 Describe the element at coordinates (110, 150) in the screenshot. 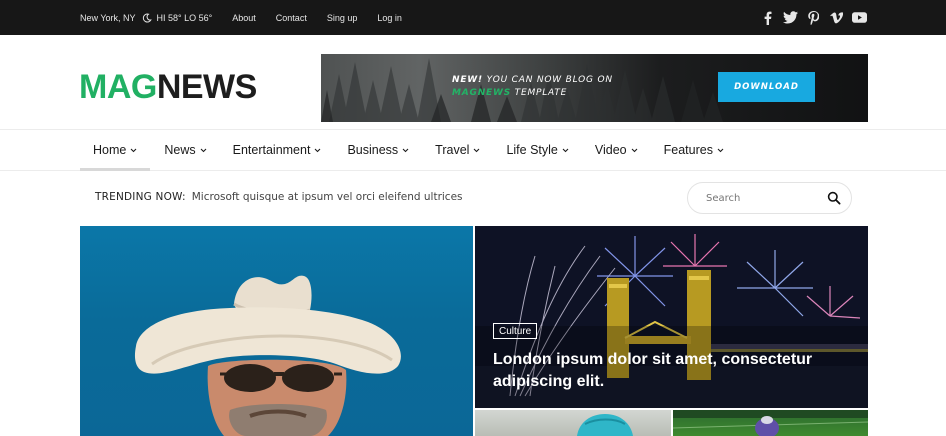

I see `nav-item-label: Home` at that location.